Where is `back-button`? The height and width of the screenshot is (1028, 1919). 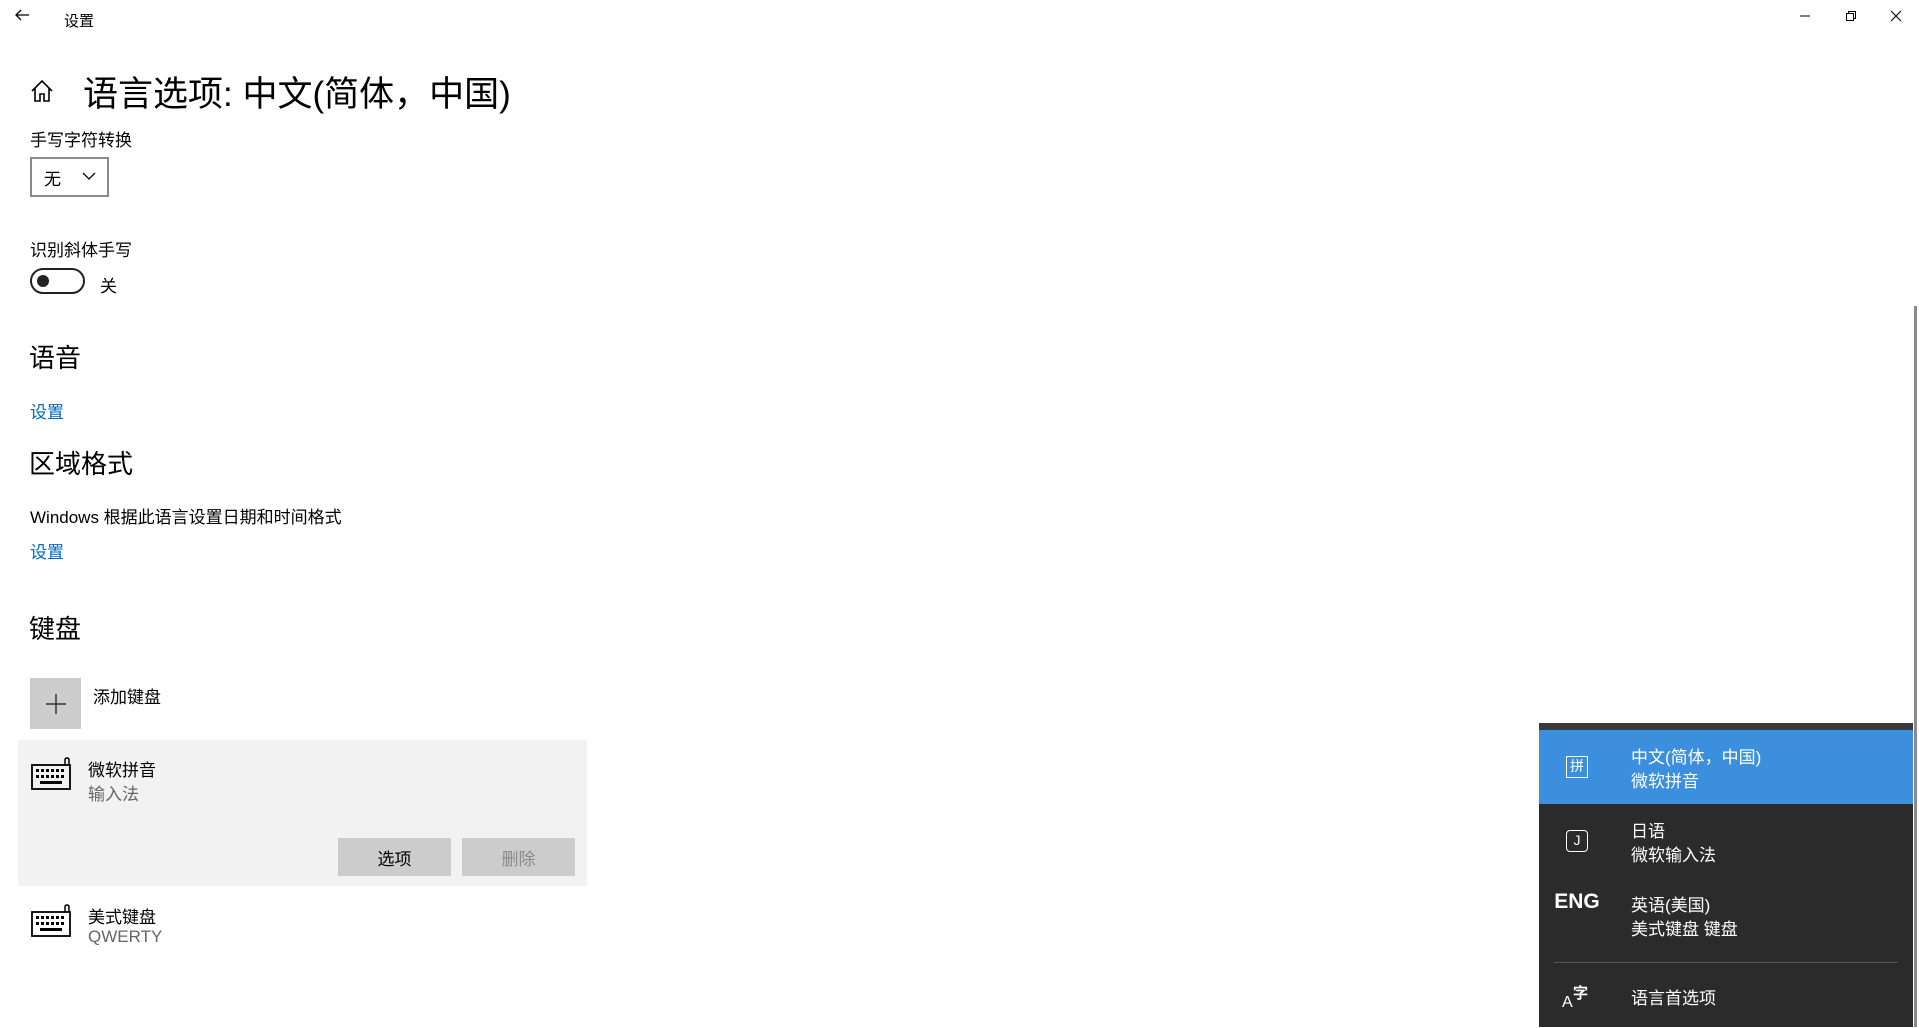
back-button is located at coordinates (24, 16).